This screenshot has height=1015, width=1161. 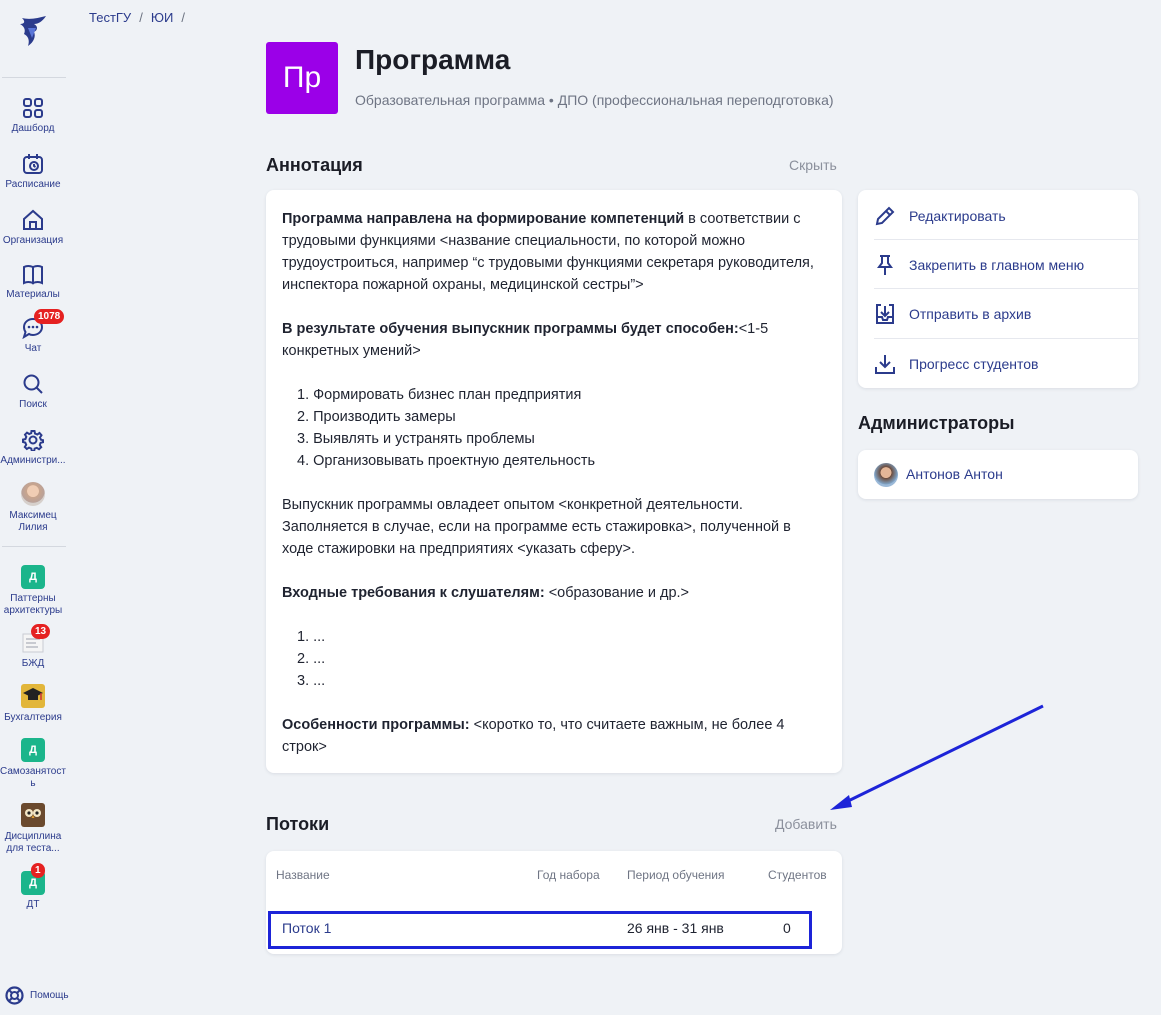 I want to click on course-patterns-architecture: Д Паттерны архитектуры, so click(x=33, y=591).